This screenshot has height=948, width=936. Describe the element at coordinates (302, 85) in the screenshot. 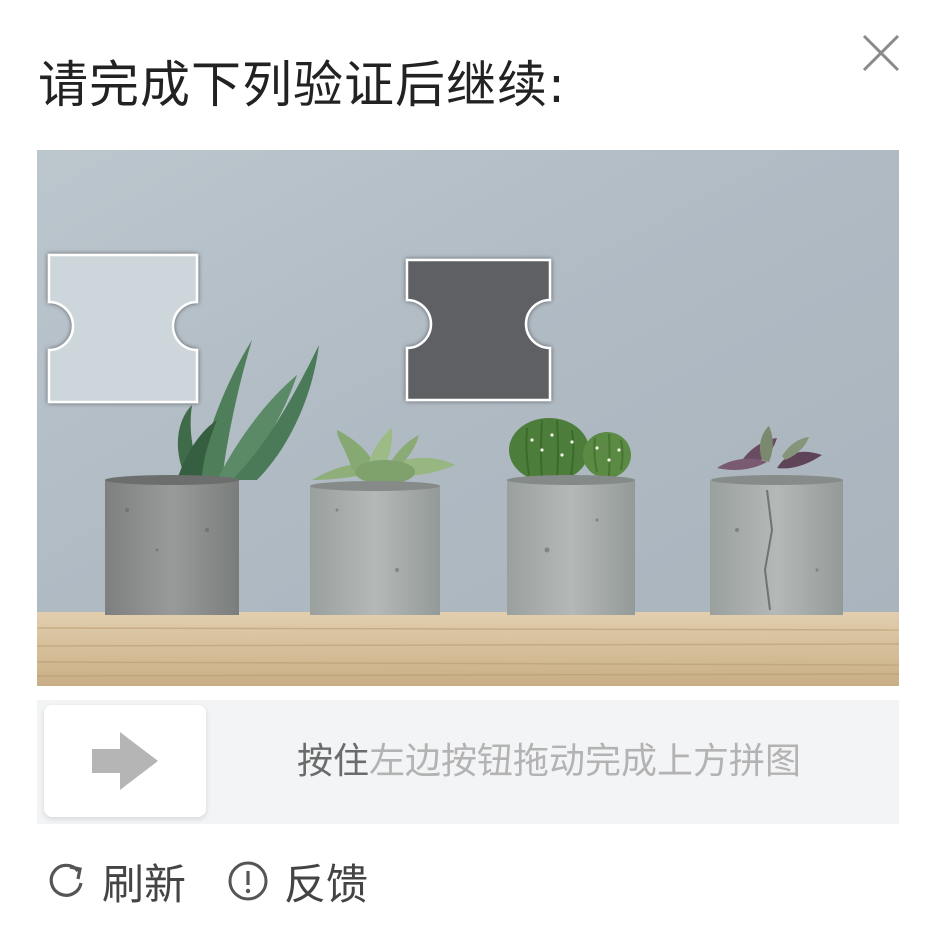

I see `dialog-title: 请完成下列验证后继续:` at that location.